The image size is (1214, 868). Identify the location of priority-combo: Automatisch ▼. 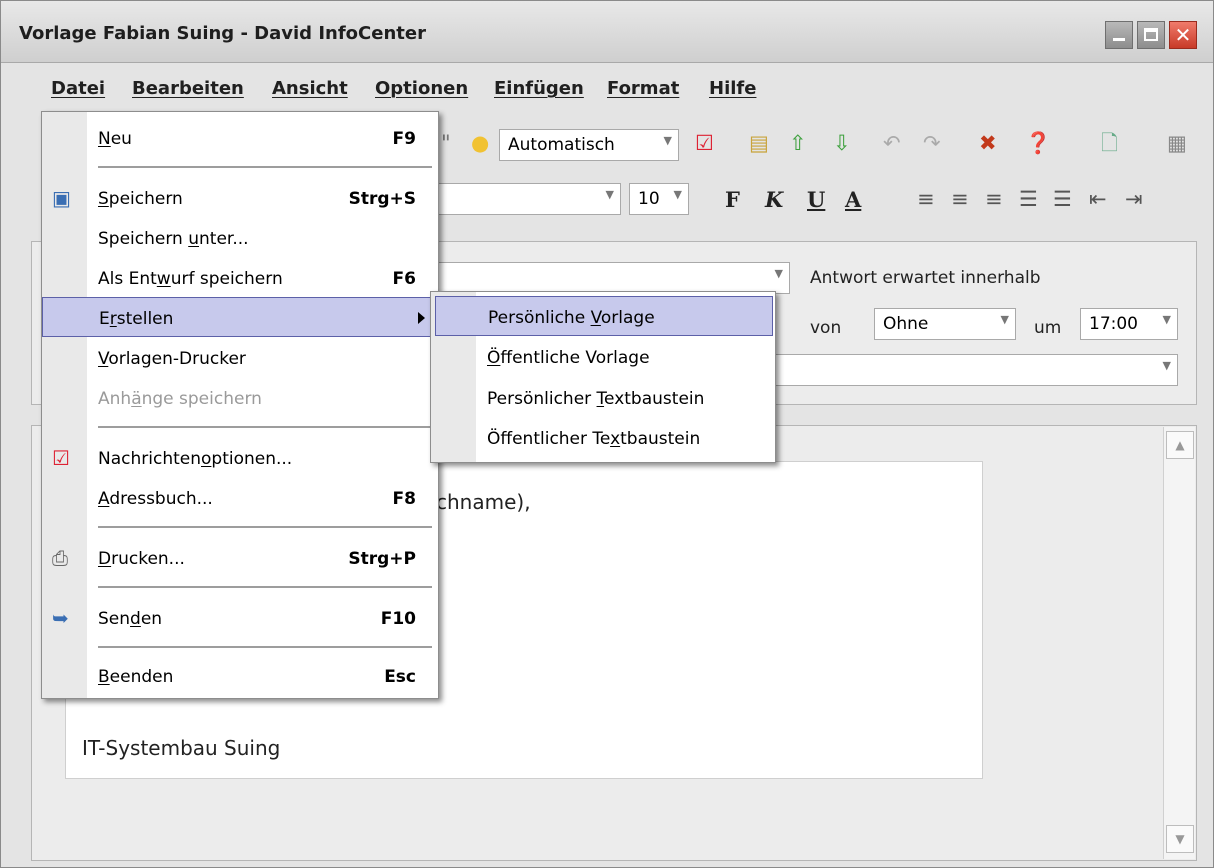
(589, 145).